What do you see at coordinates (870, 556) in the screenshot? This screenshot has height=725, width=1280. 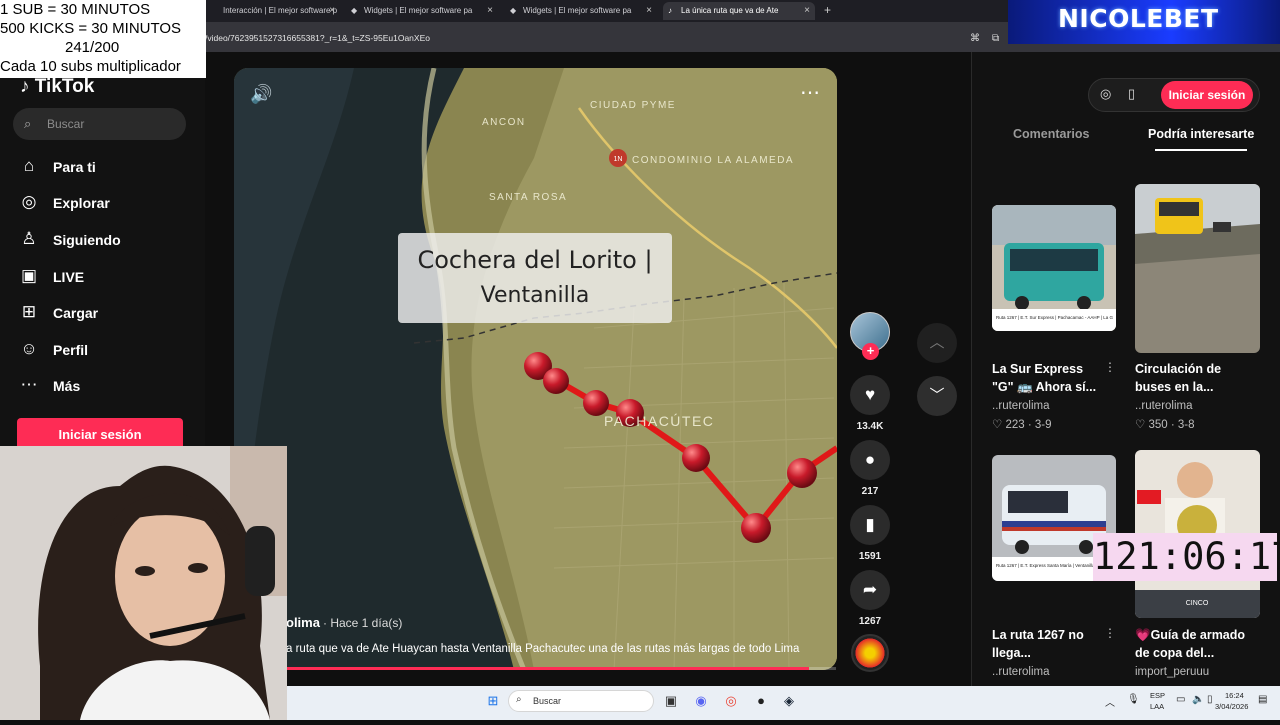 I see `save-count: 1591` at bounding box center [870, 556].